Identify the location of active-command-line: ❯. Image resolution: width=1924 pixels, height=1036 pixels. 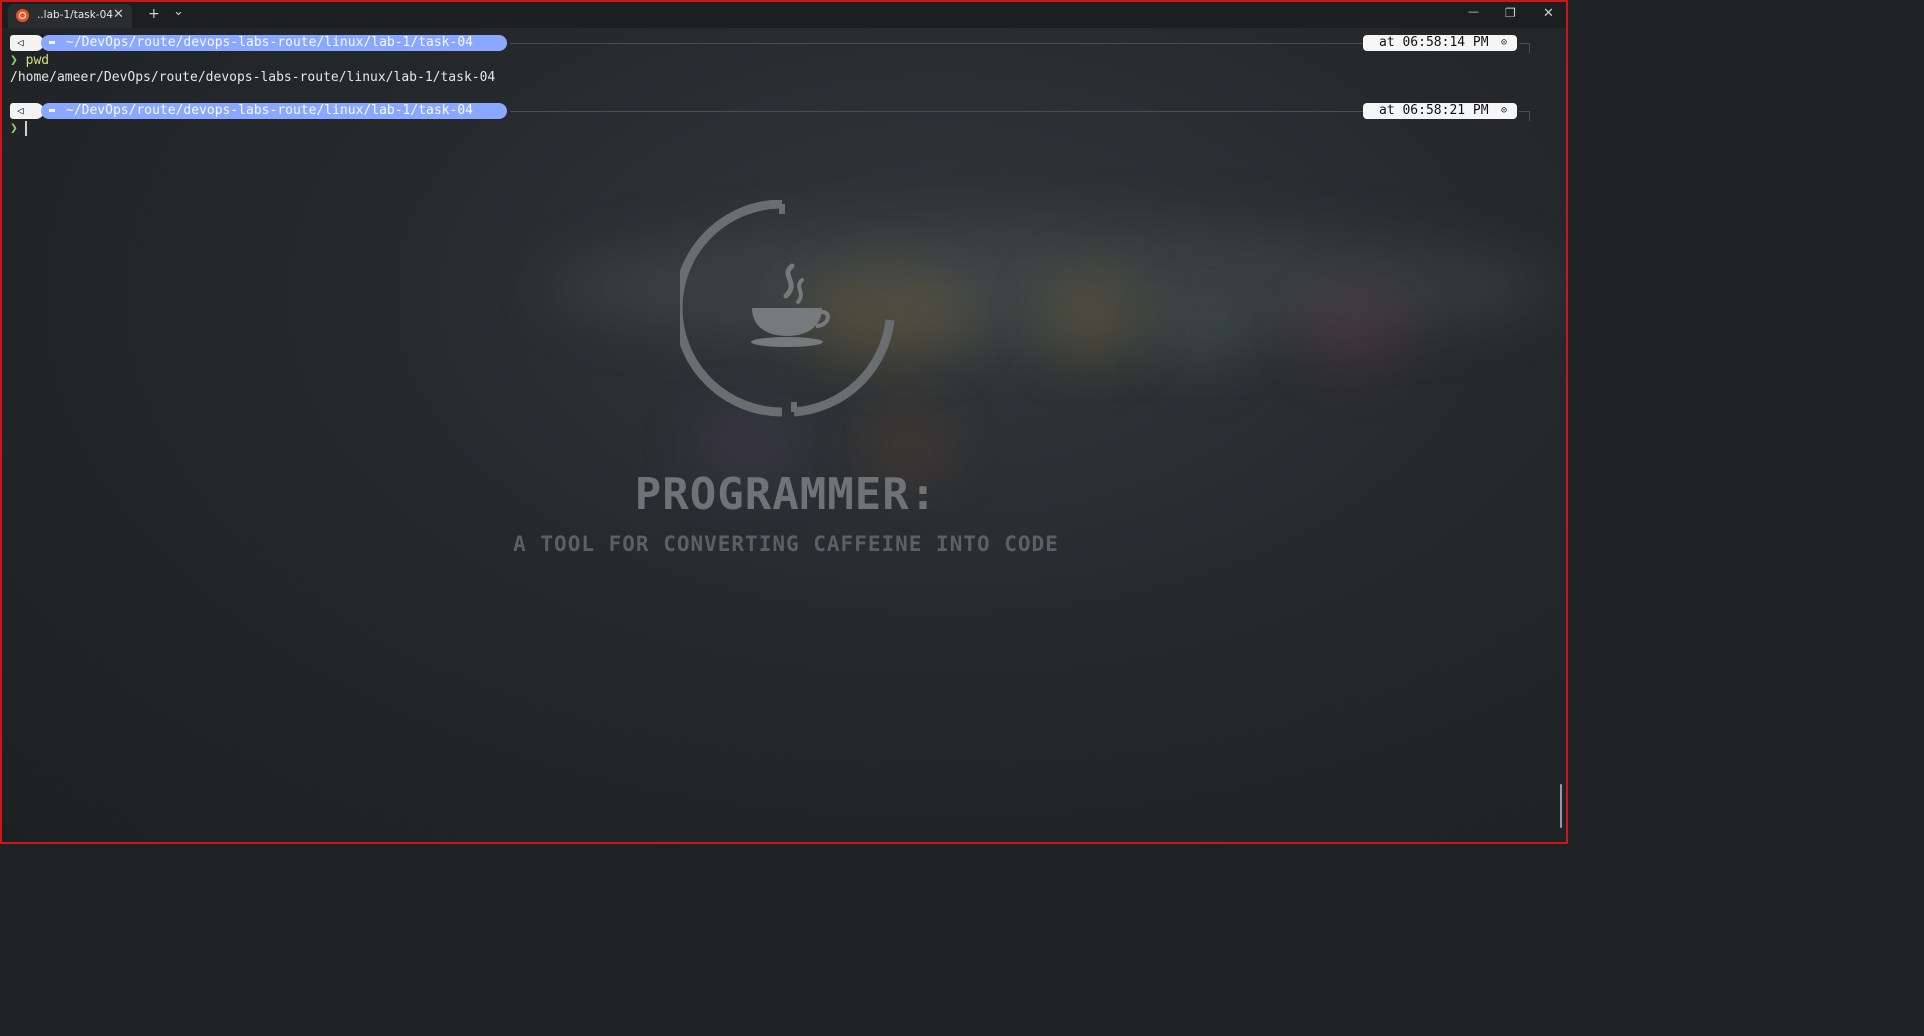
(14, 128).